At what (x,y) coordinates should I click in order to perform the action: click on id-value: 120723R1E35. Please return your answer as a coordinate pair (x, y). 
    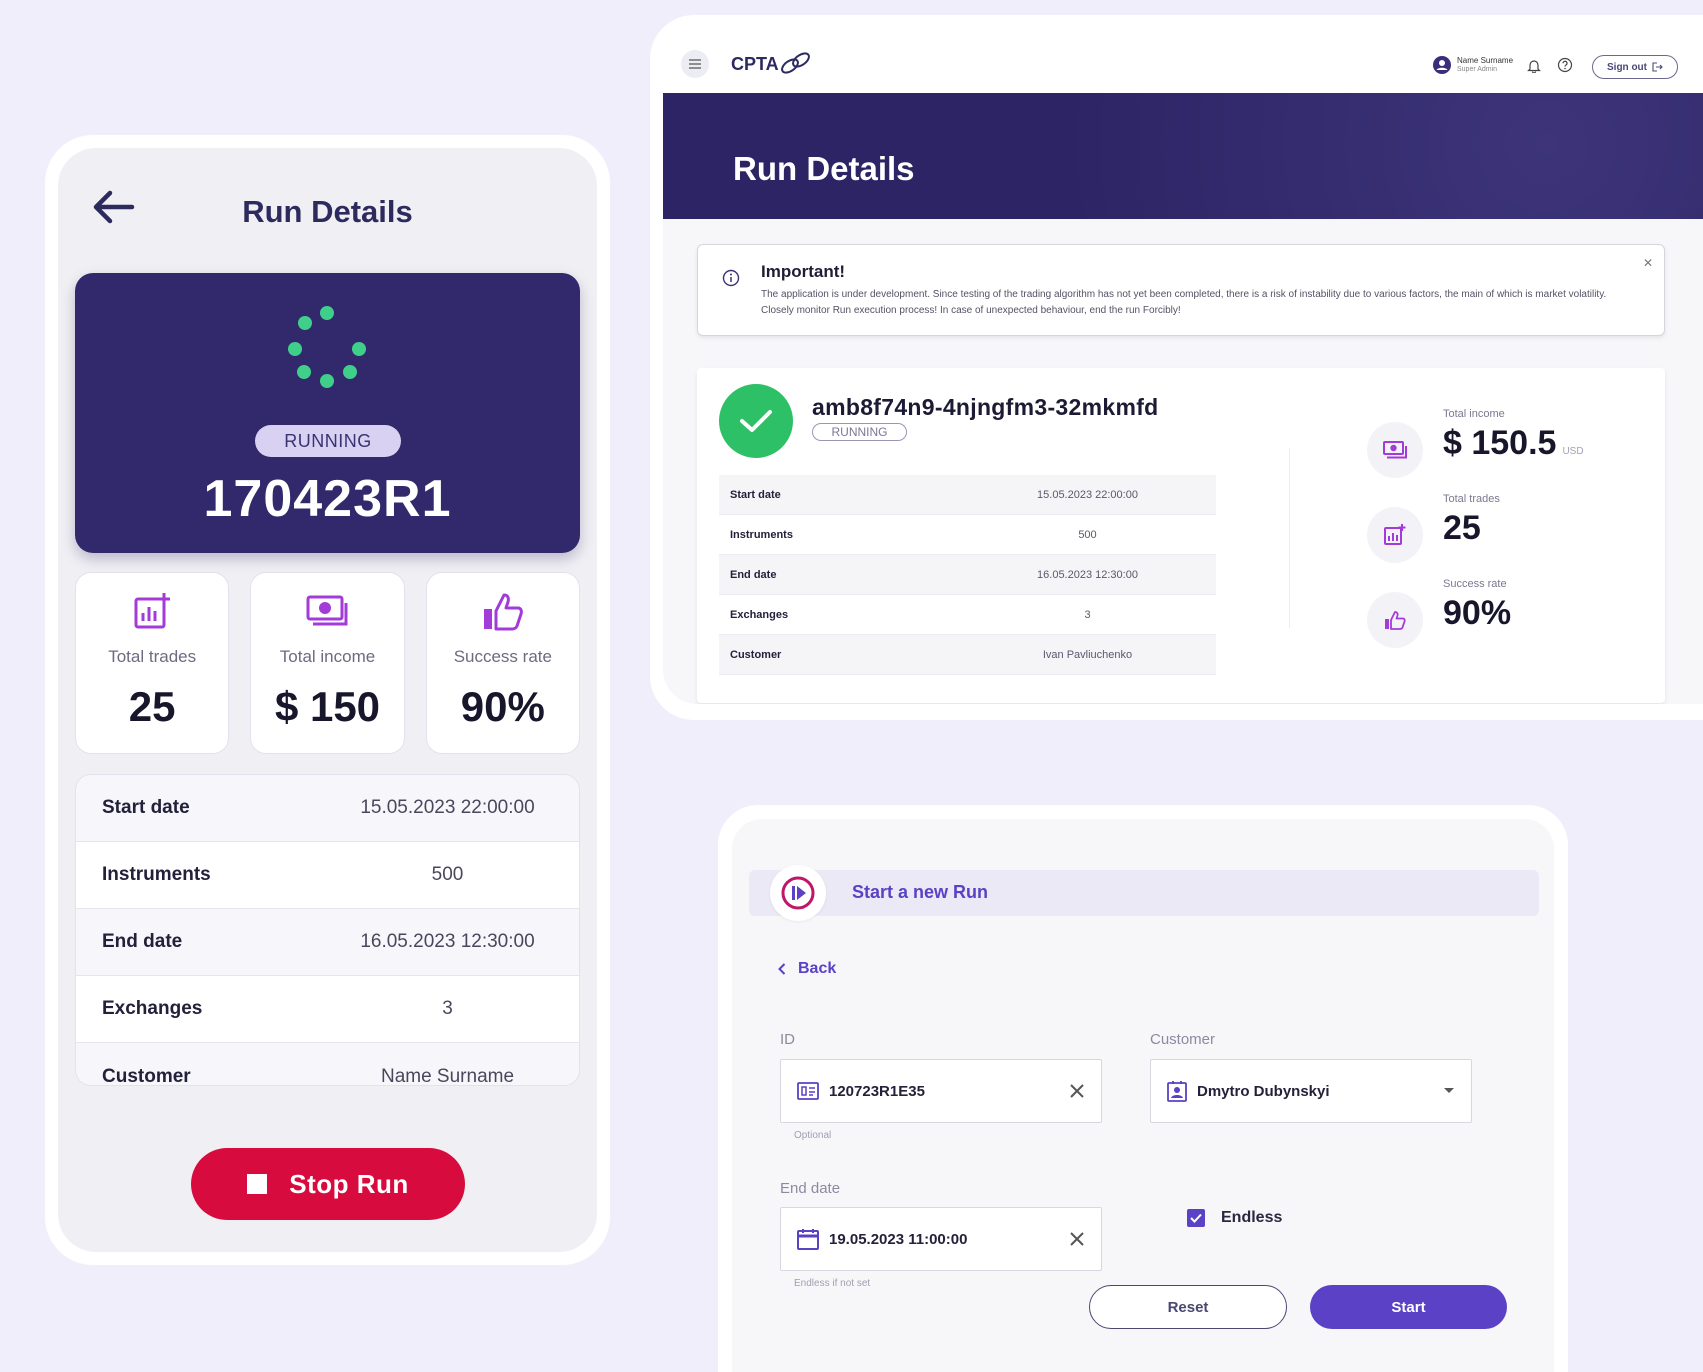
    Looking at the image, I should click on (877, 1091).